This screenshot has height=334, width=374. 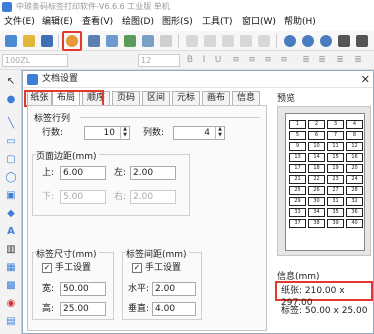 What do you see at coordinates (11, 250) in the screenshot?
I see `barcode-tool-icon: ▥` at bounding box center [11, 250].